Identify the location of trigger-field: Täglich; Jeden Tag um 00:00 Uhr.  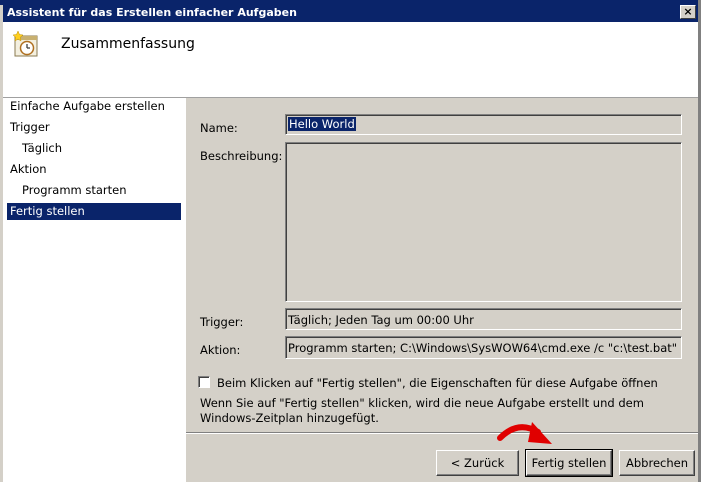
(483, 319).